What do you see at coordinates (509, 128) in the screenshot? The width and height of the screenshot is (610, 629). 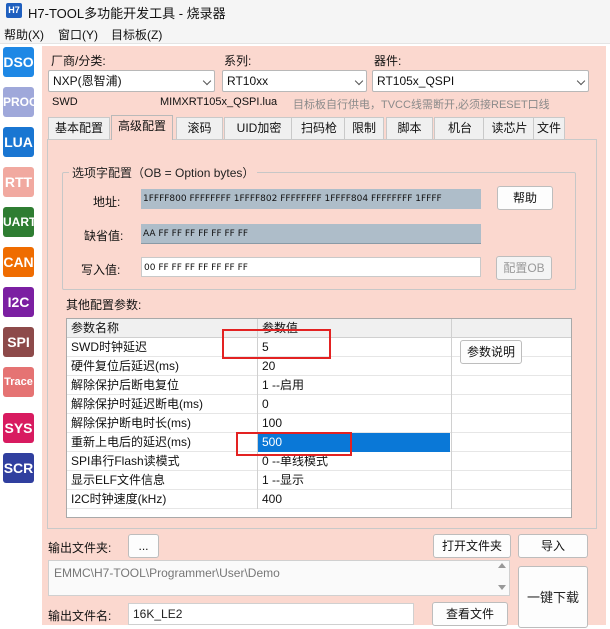 I see `tab-8: 读芯片` at bounding box center [509, 128].